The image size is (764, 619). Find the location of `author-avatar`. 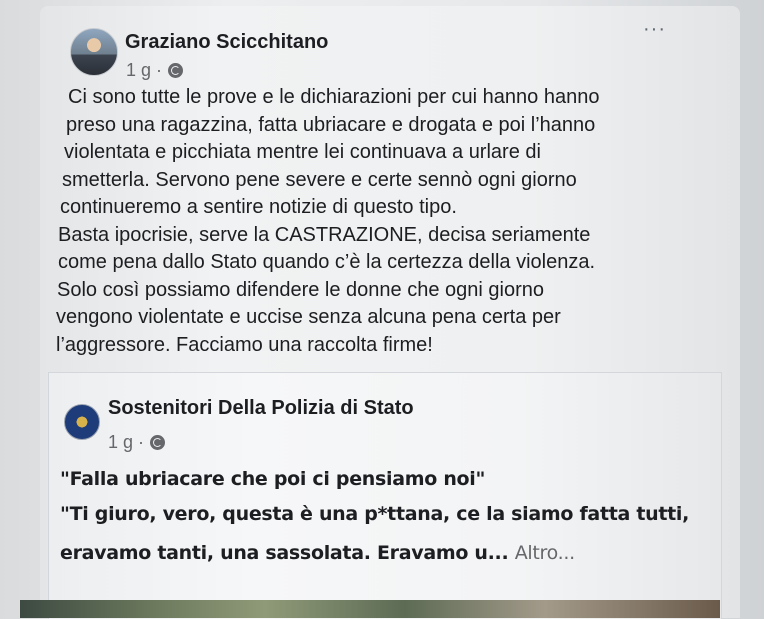

author-avatar is located at coordinates (94, 52).